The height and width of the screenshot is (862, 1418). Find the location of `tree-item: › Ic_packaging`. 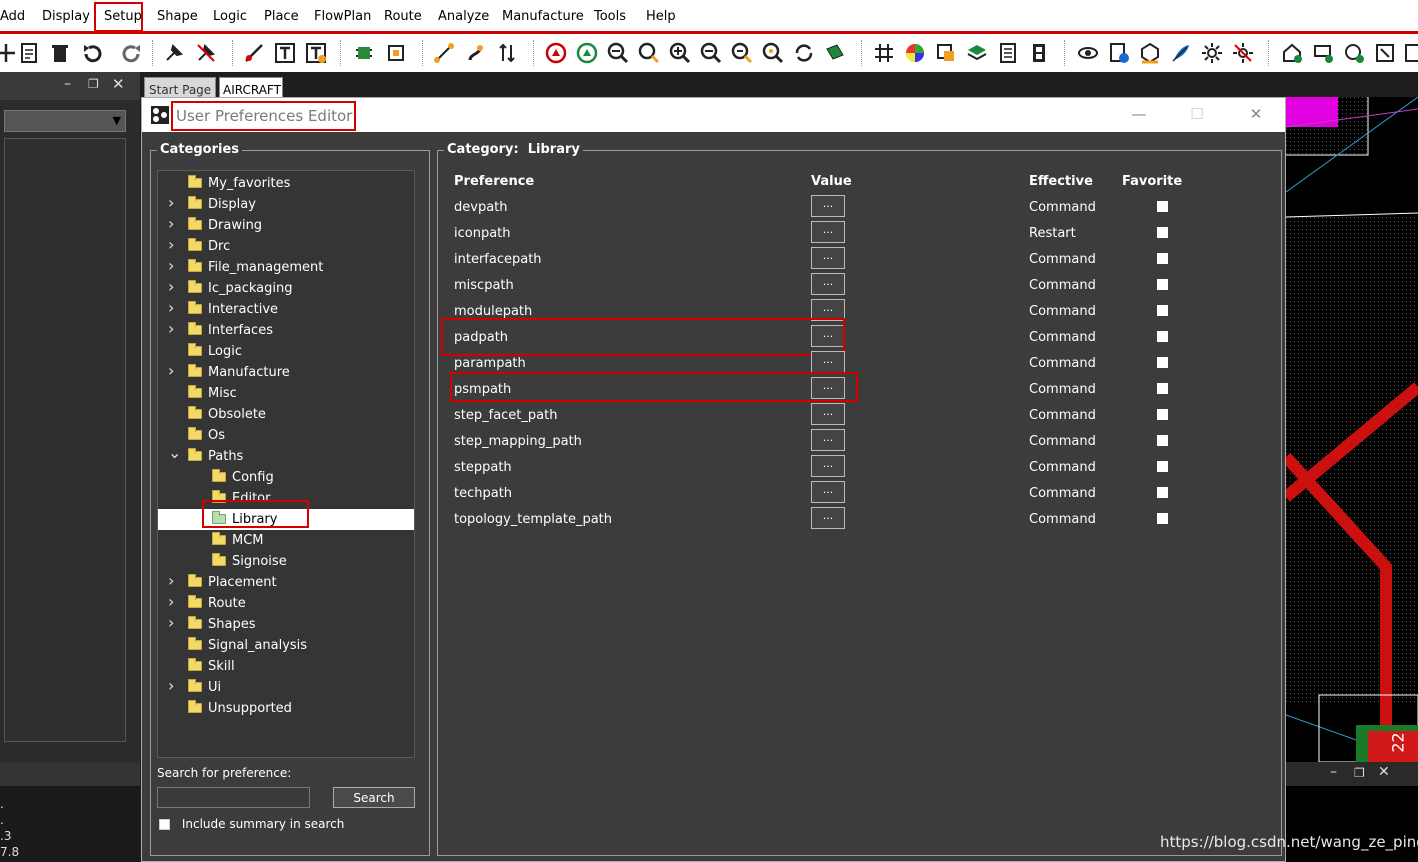

tree-item: › Ic_packaging is located at coordinates (286, 288).